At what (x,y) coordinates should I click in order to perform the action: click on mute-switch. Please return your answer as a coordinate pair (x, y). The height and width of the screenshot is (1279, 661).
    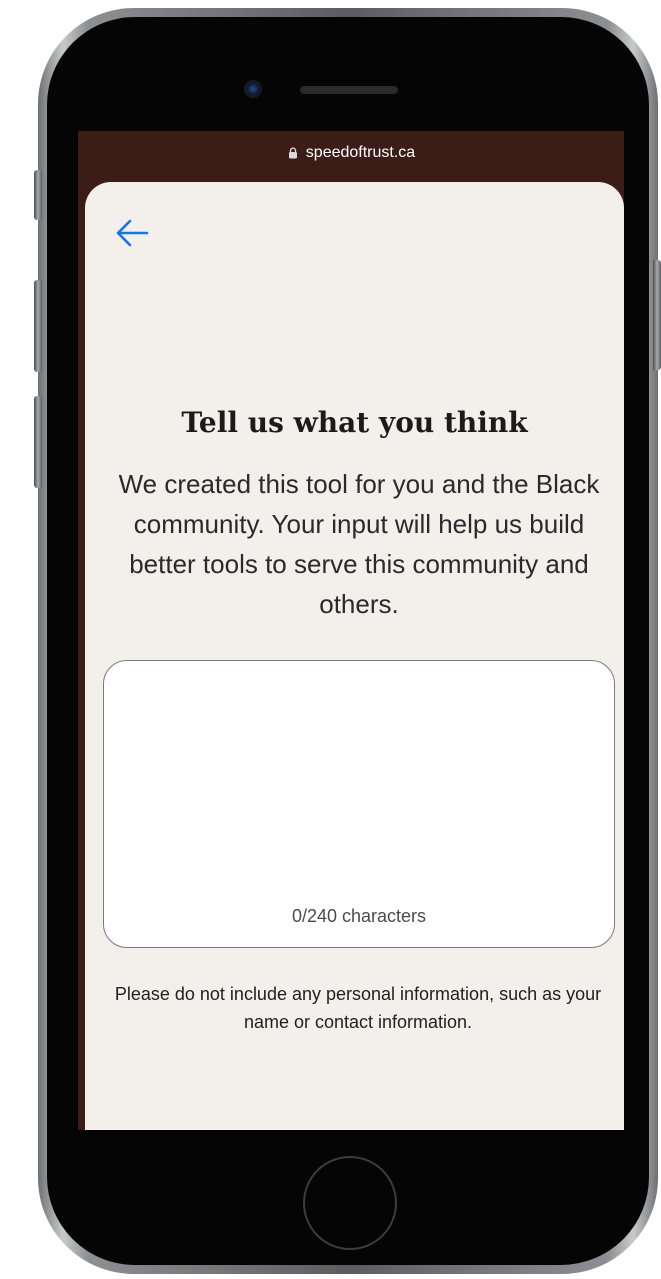
    Looking at the image, I should click on (38, 195).